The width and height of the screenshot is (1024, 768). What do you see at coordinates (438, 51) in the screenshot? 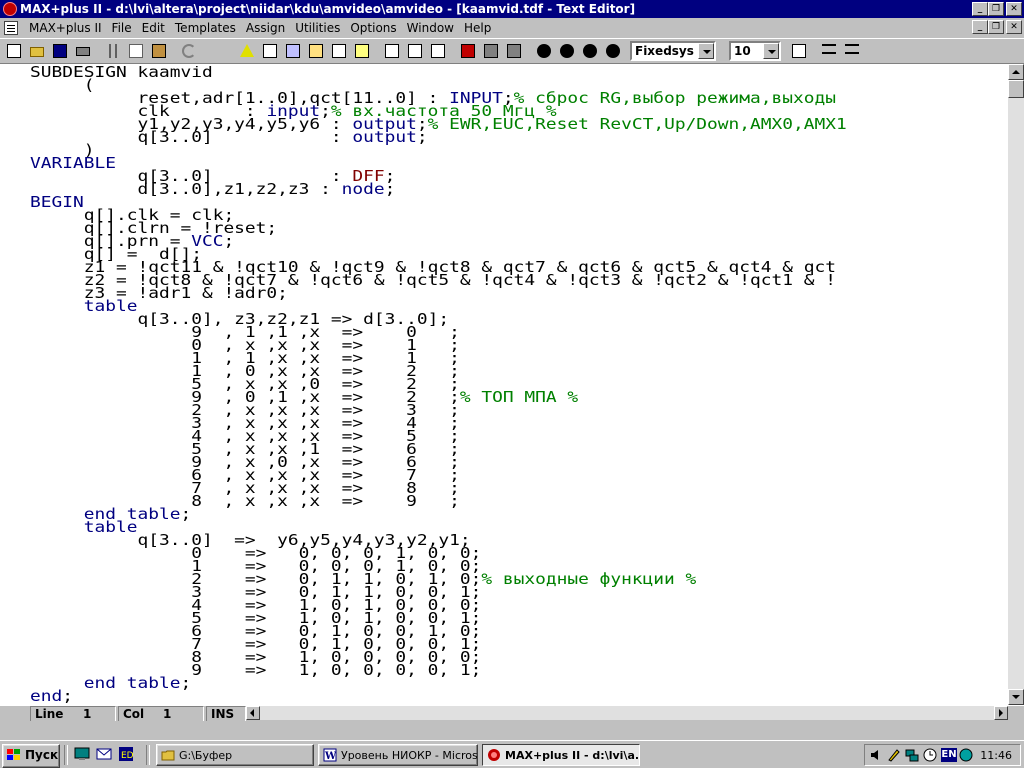
I see `save-compile-icon` at bounding box center [438, 51].